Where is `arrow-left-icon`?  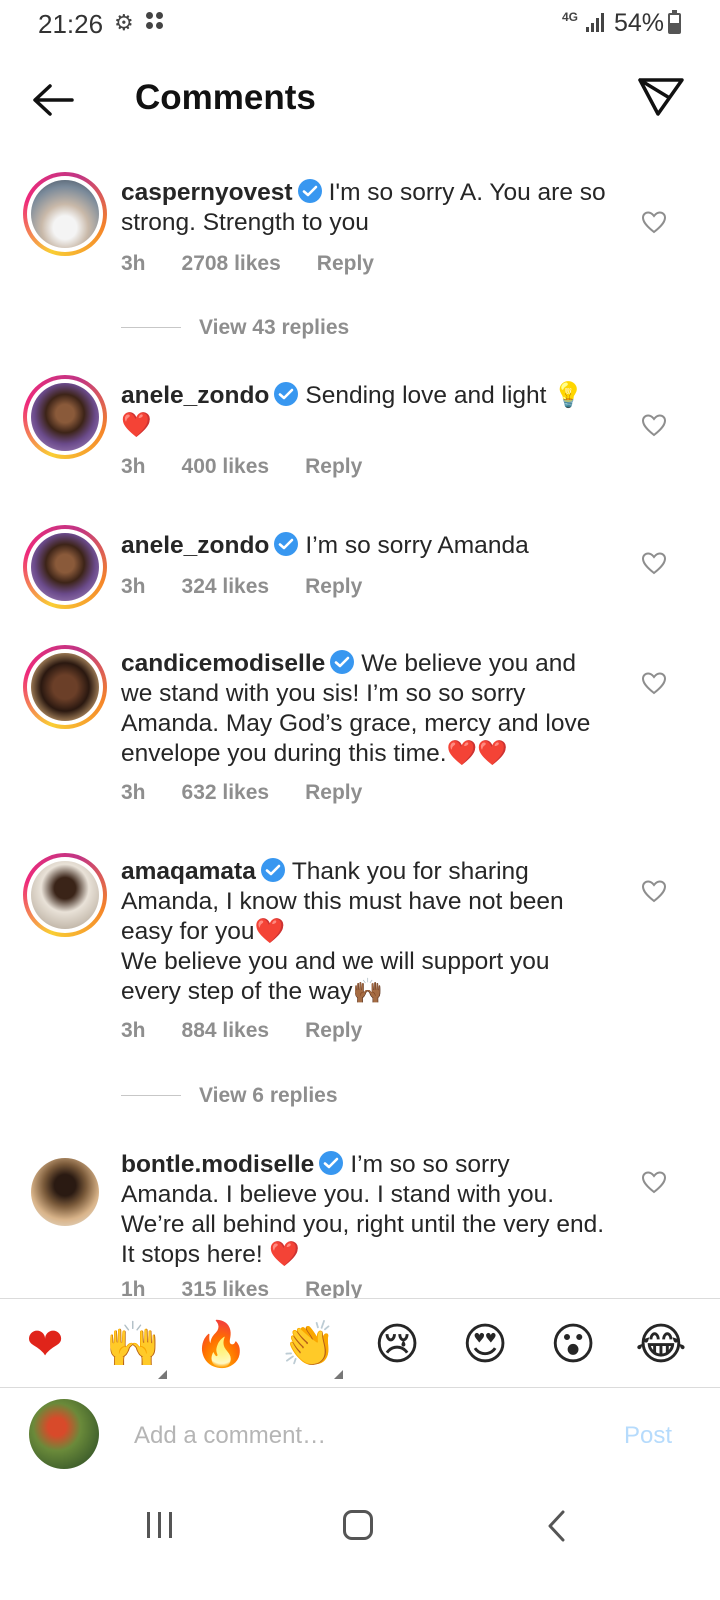 arrow-left-icon is located at coordinates (53, 100).